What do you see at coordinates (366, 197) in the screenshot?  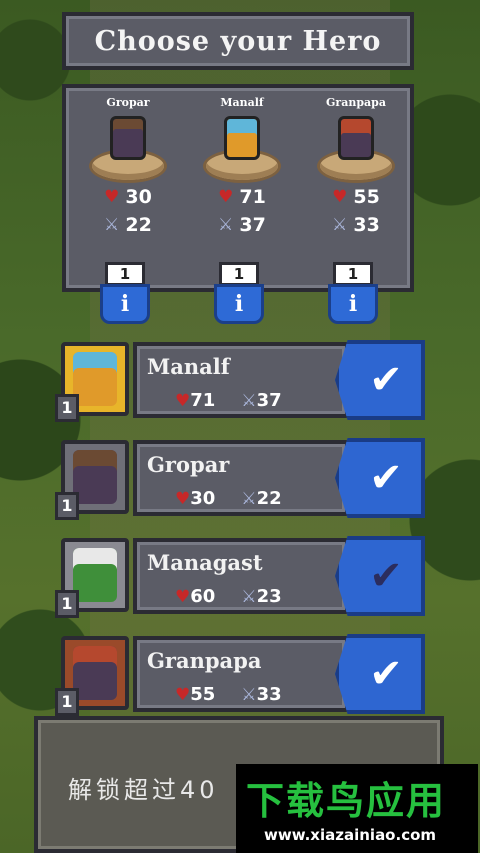 I see `party-hero-hp: 55` at bounding box center [366, 197].